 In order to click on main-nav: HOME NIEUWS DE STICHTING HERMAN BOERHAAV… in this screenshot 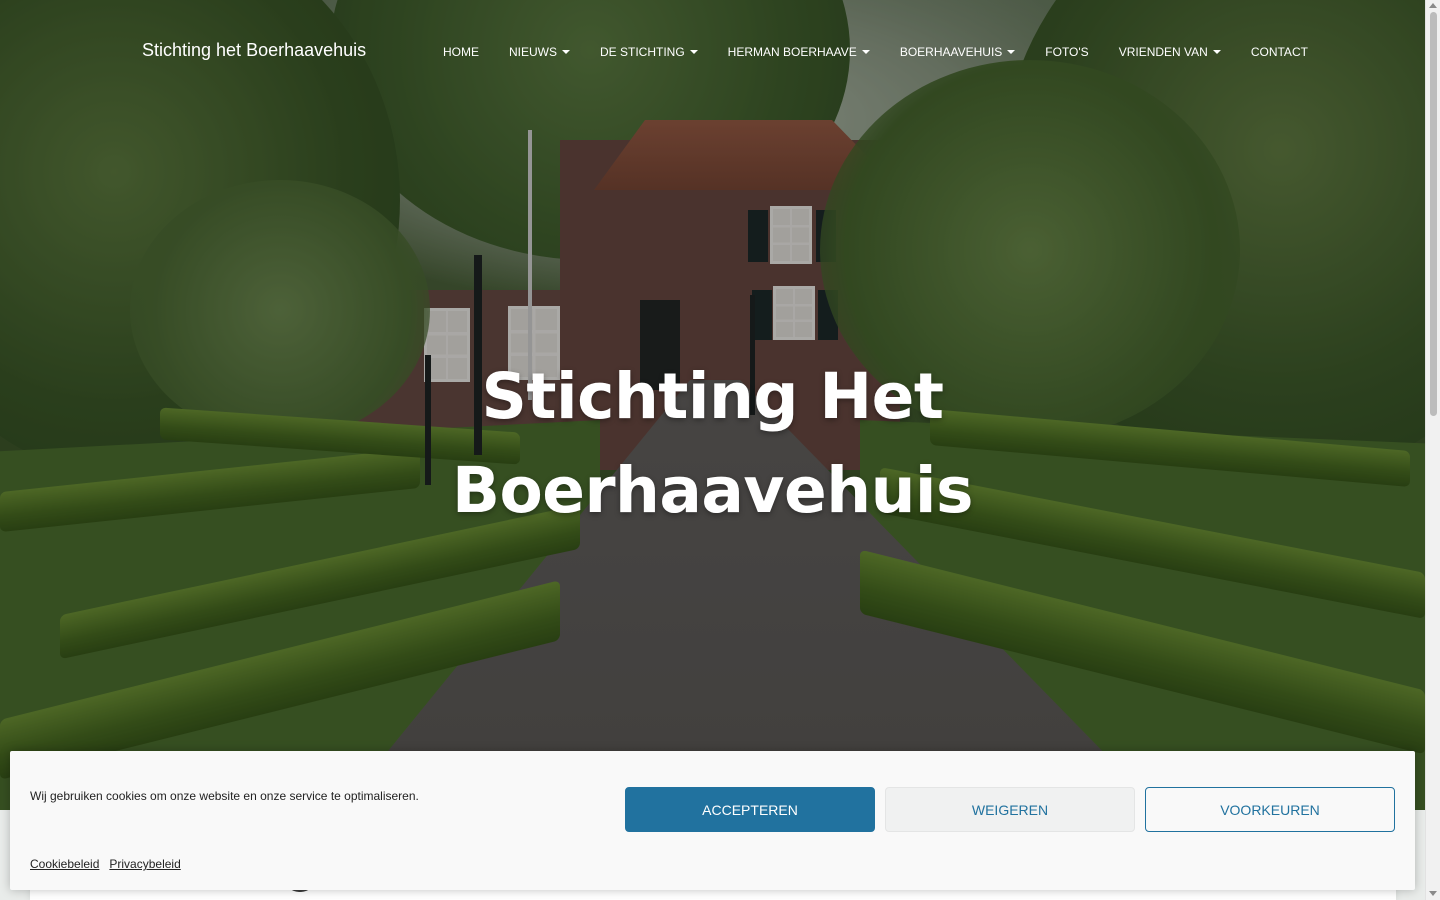, I will do `click(875, 52)`.